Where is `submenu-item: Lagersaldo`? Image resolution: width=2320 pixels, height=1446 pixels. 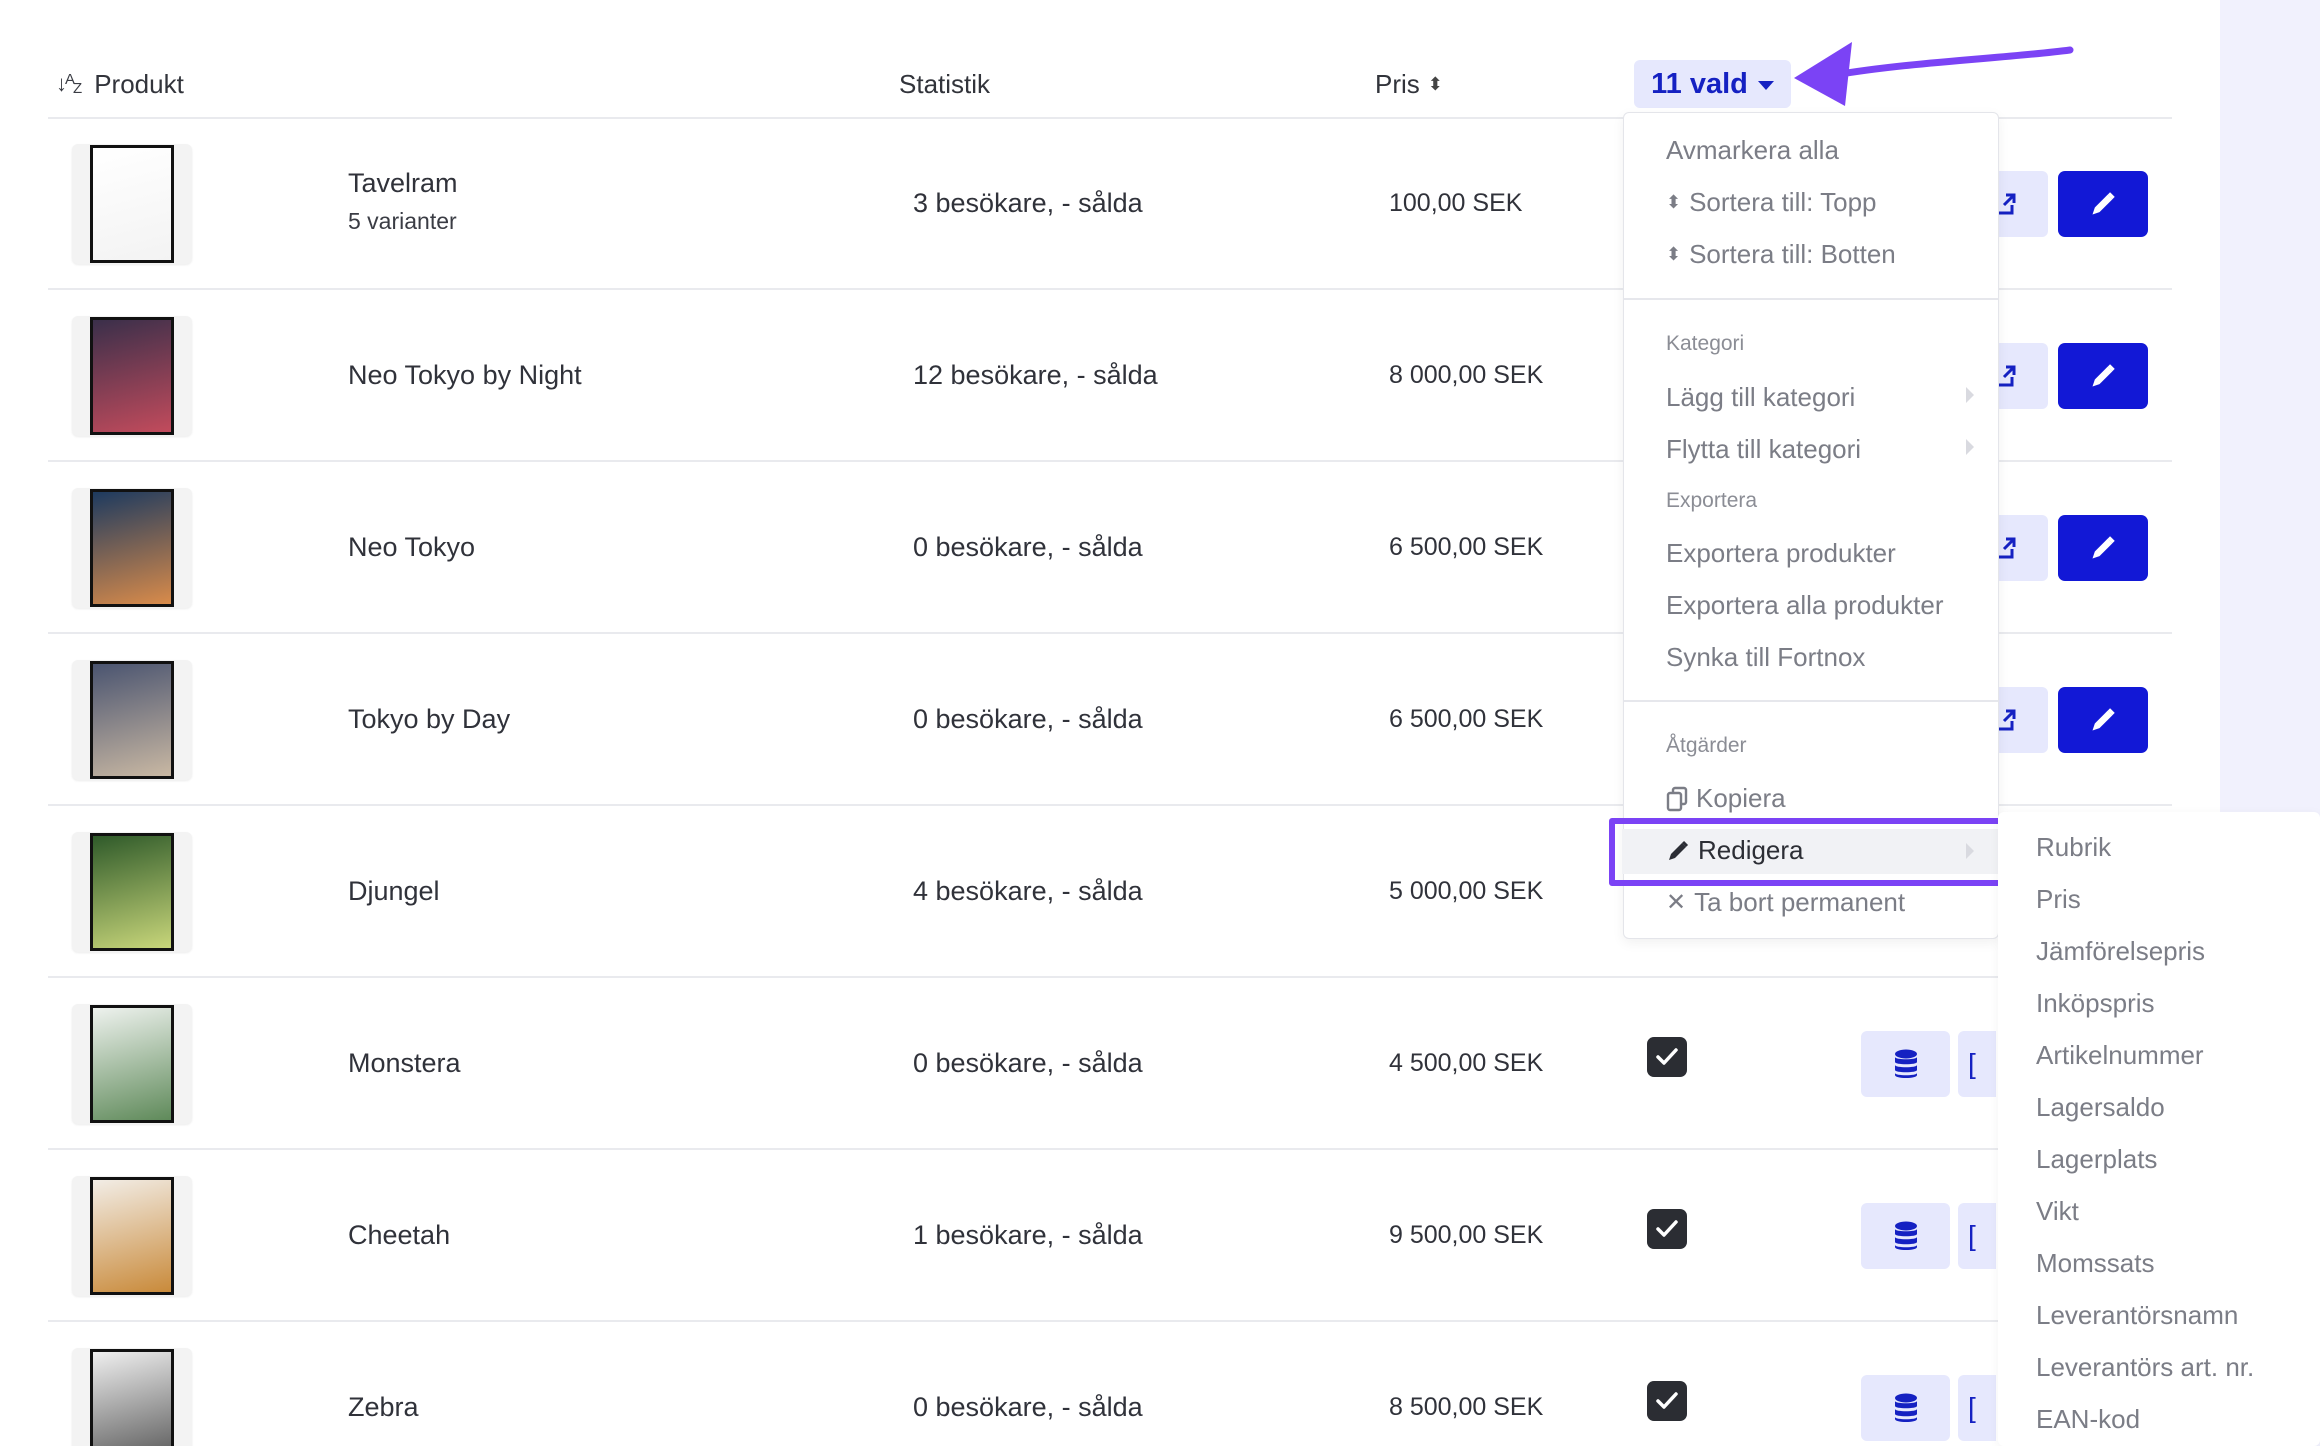
submenu-item: Lagersaldo is located at coordinates (2100, 1107).